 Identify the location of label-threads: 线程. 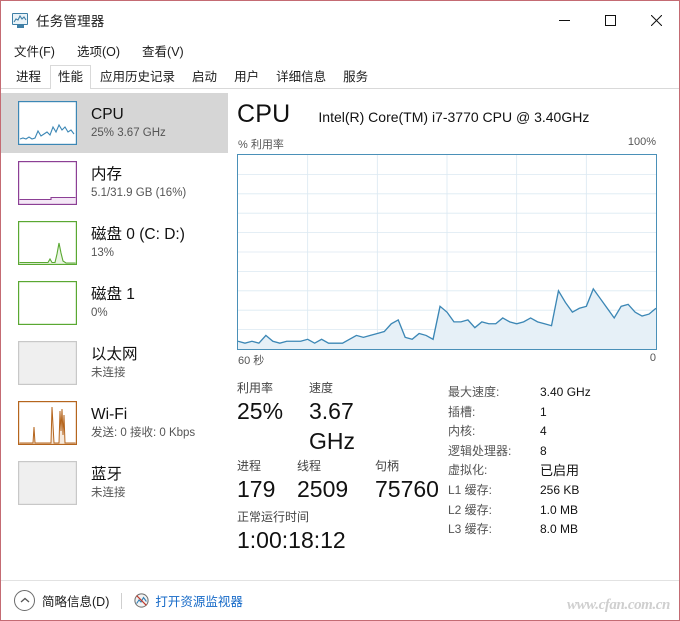
(309, 466).